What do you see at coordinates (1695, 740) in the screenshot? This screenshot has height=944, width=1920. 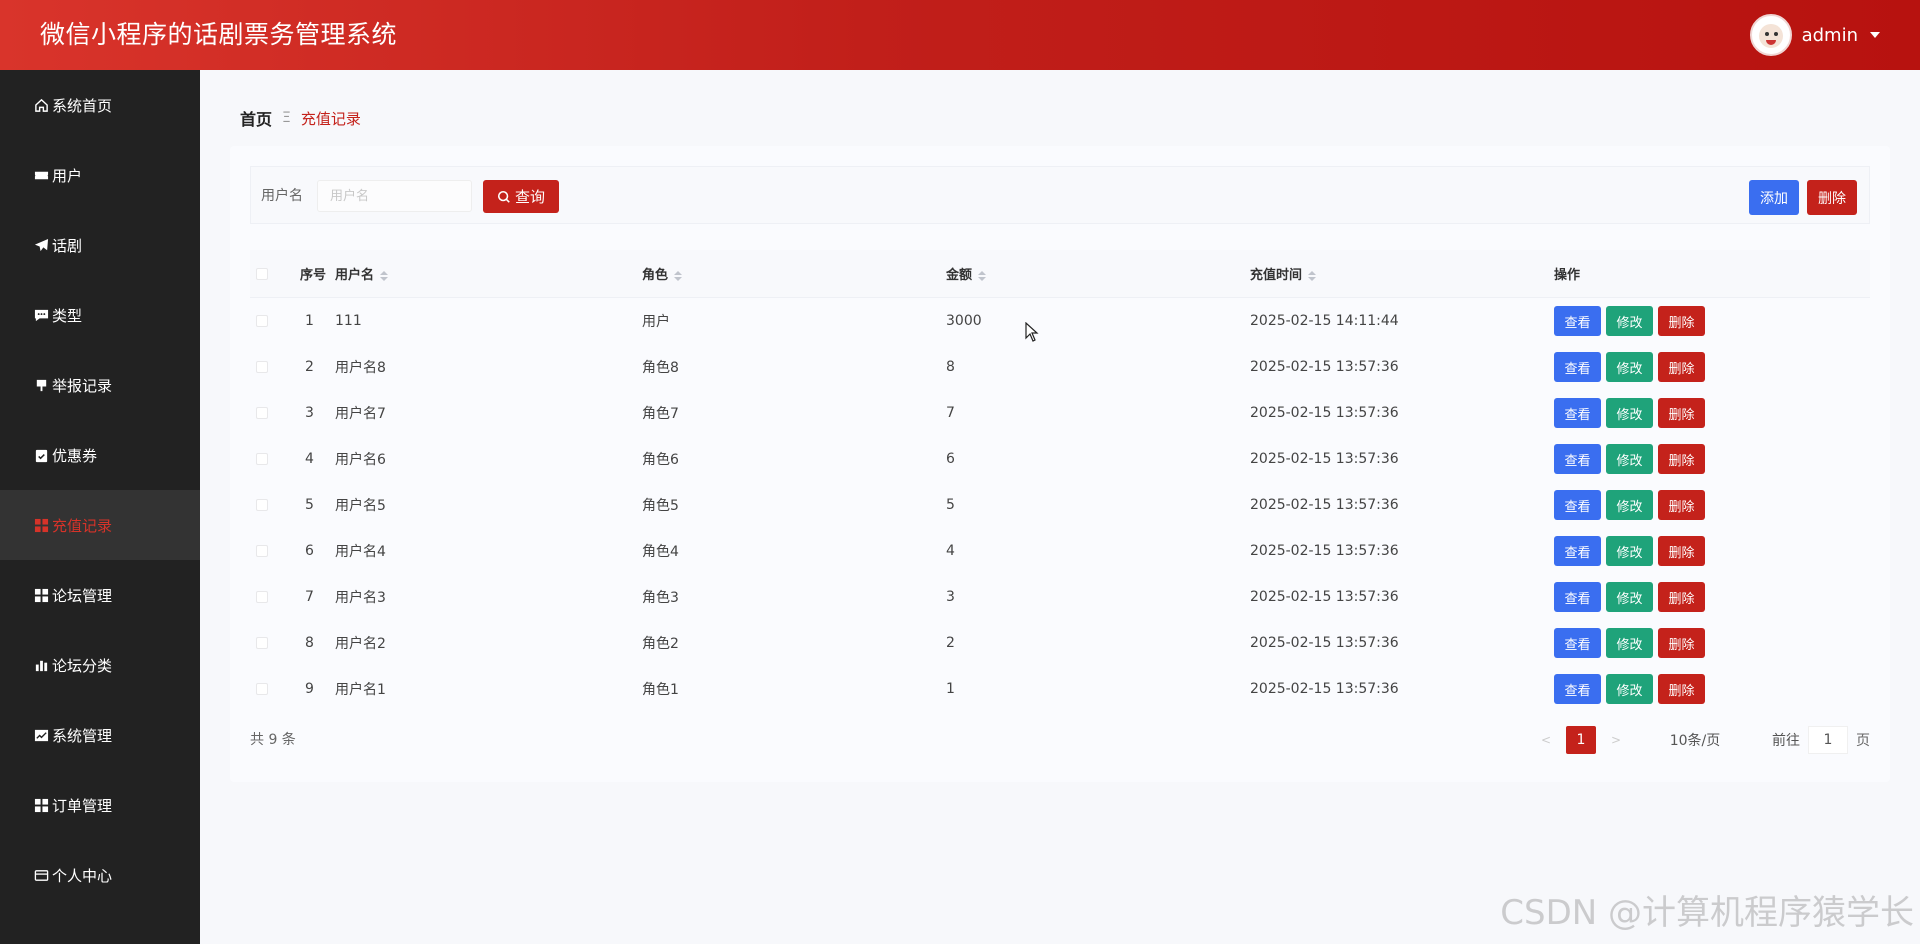 I see `page-size-select: 10条/页` at bounding box center [1695, 740].